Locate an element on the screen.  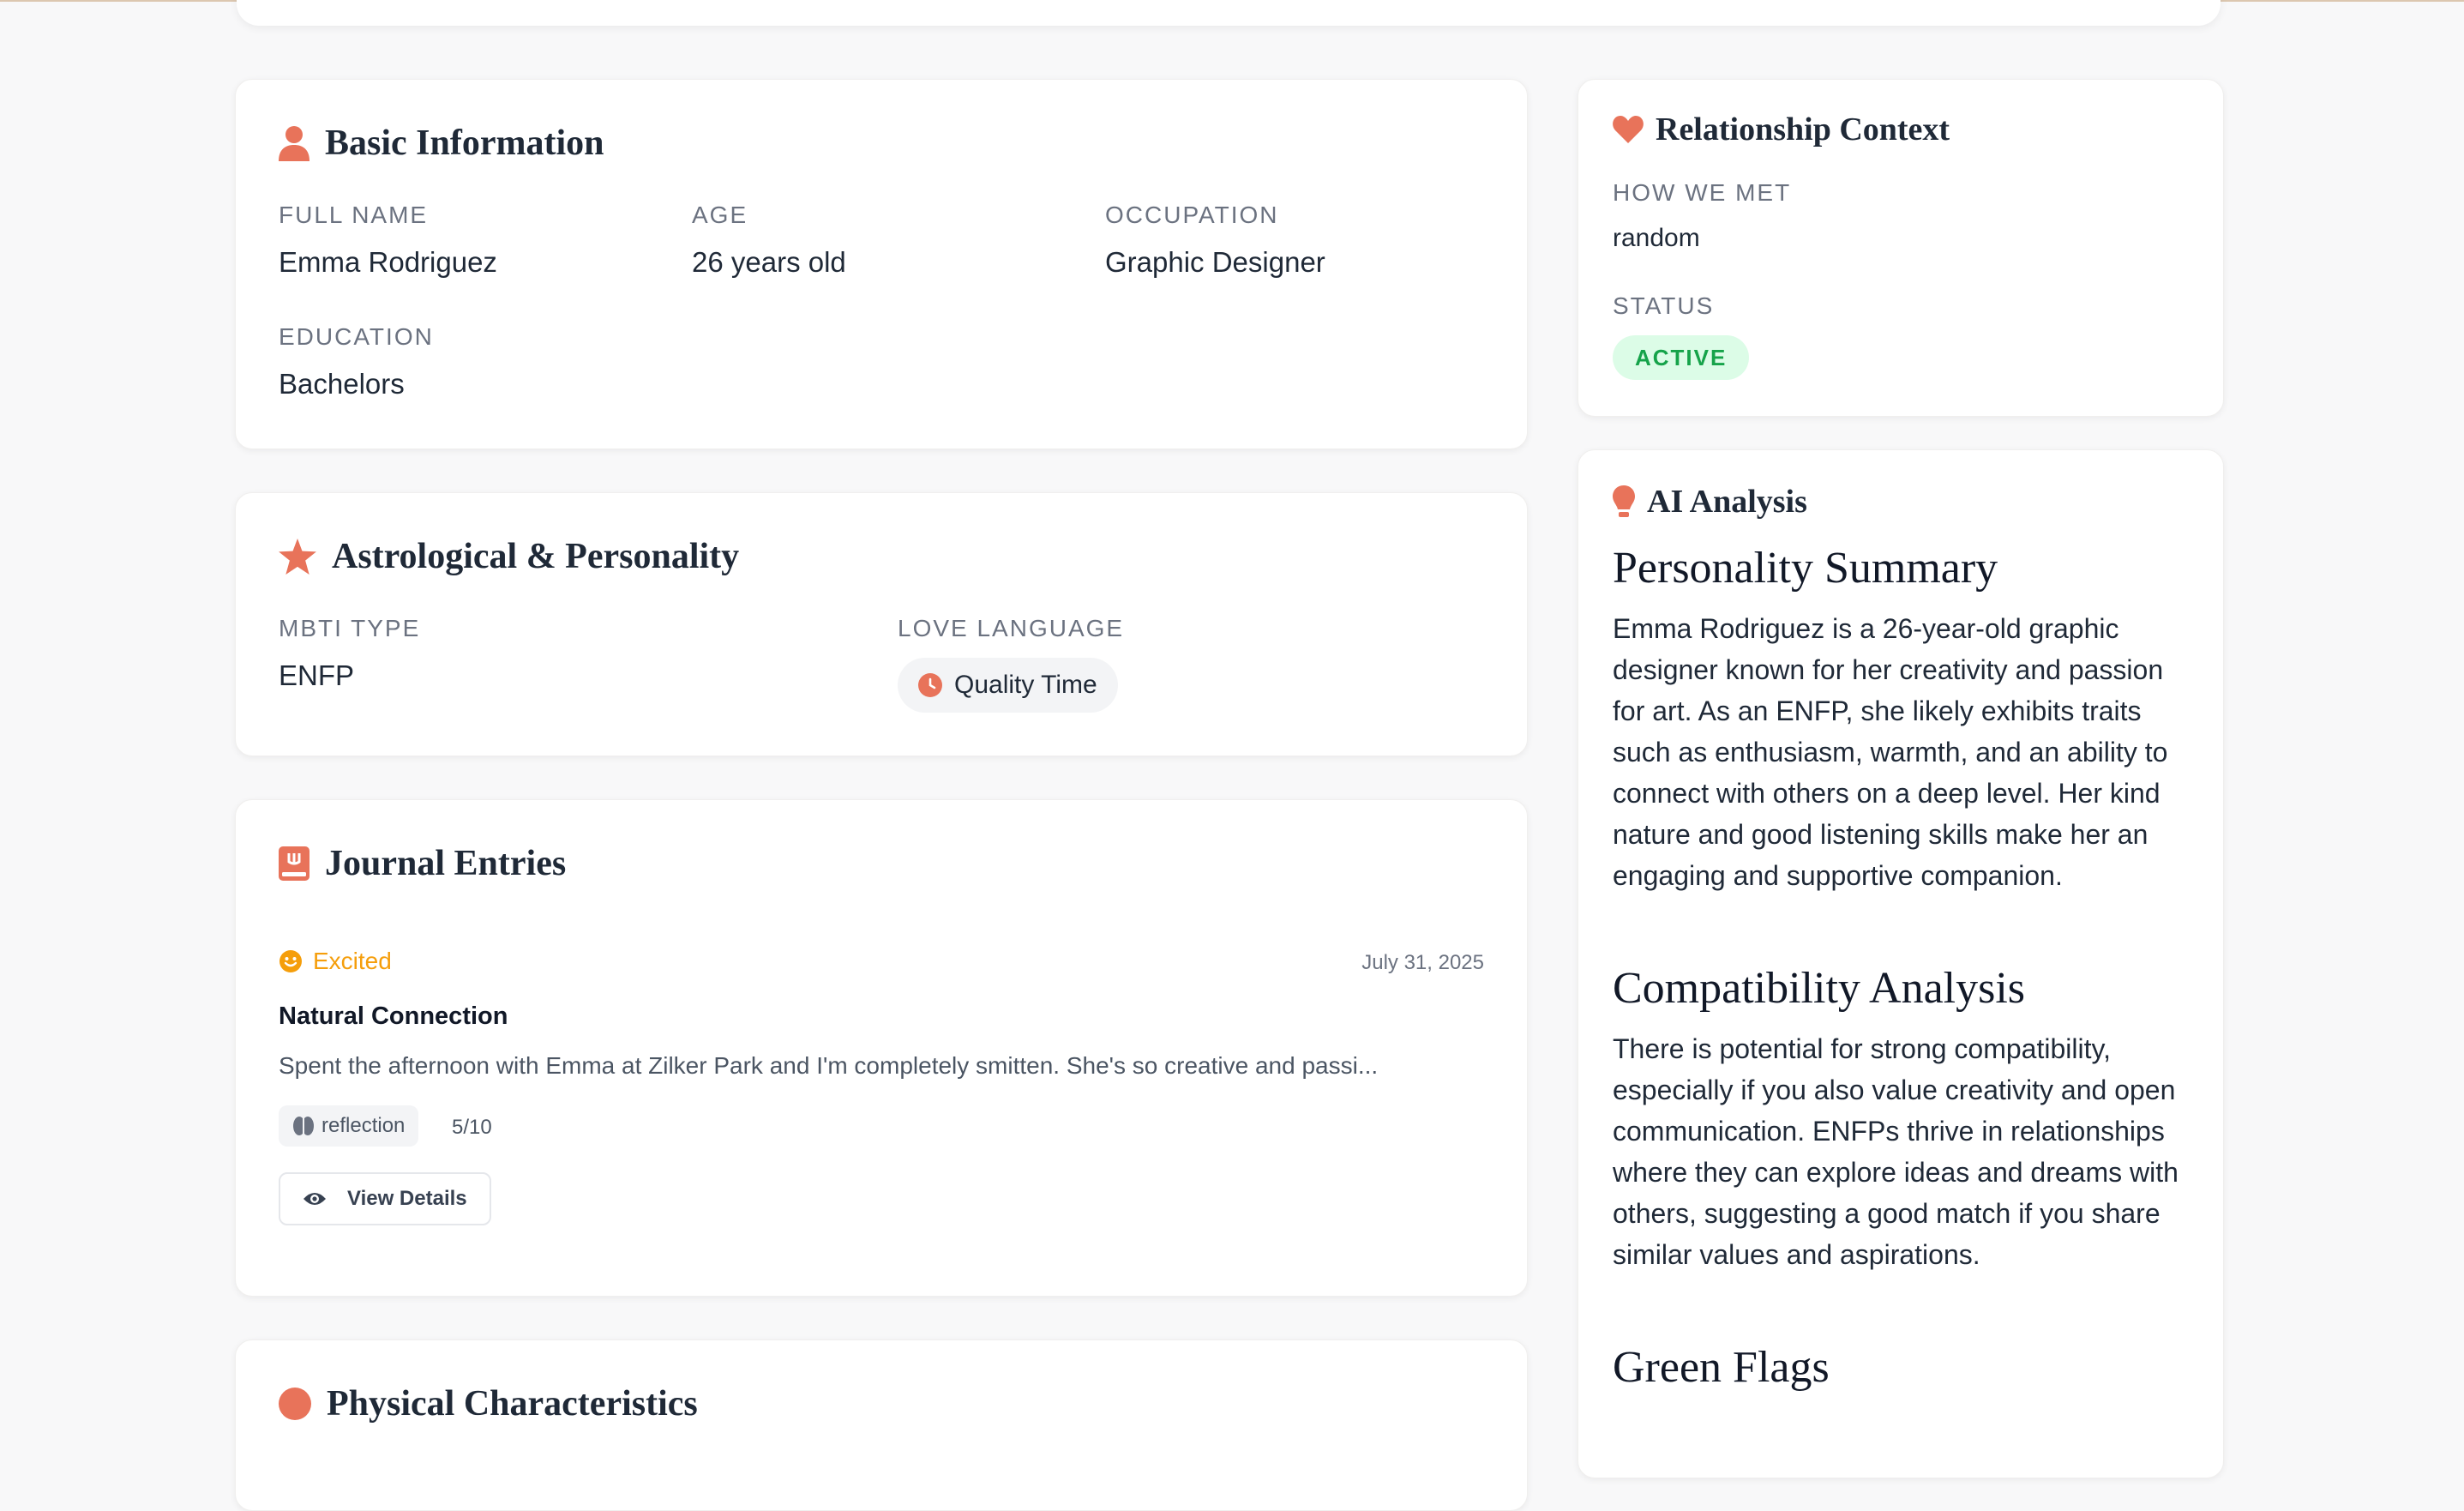
love-language-label: LOVE LANGUAGE is located at coordinates (1012, 628).